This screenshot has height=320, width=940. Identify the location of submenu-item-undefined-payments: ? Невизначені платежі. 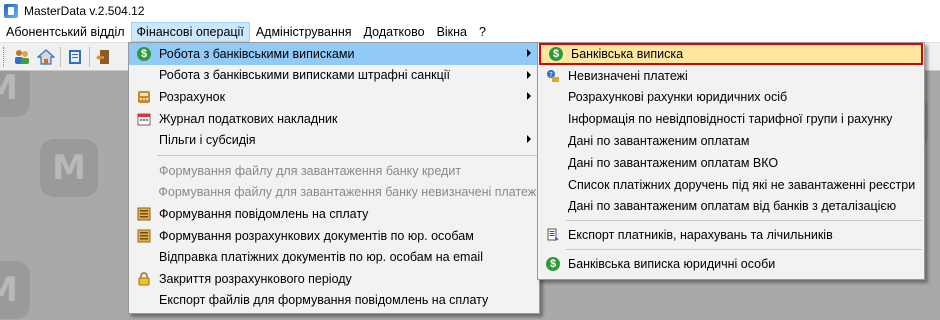
(731, 76).